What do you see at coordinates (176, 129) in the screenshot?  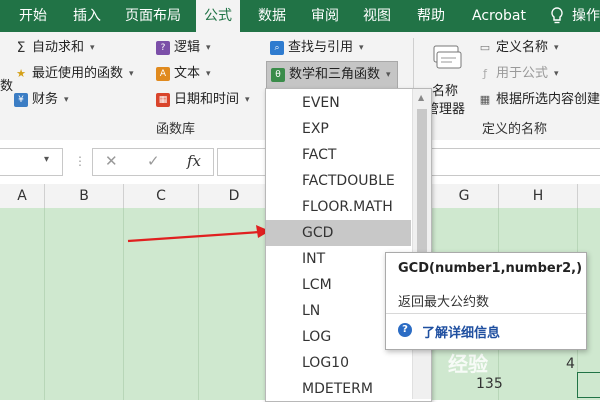 I see `function-library-group-label: 函数库` at bounding box center [176, 129].